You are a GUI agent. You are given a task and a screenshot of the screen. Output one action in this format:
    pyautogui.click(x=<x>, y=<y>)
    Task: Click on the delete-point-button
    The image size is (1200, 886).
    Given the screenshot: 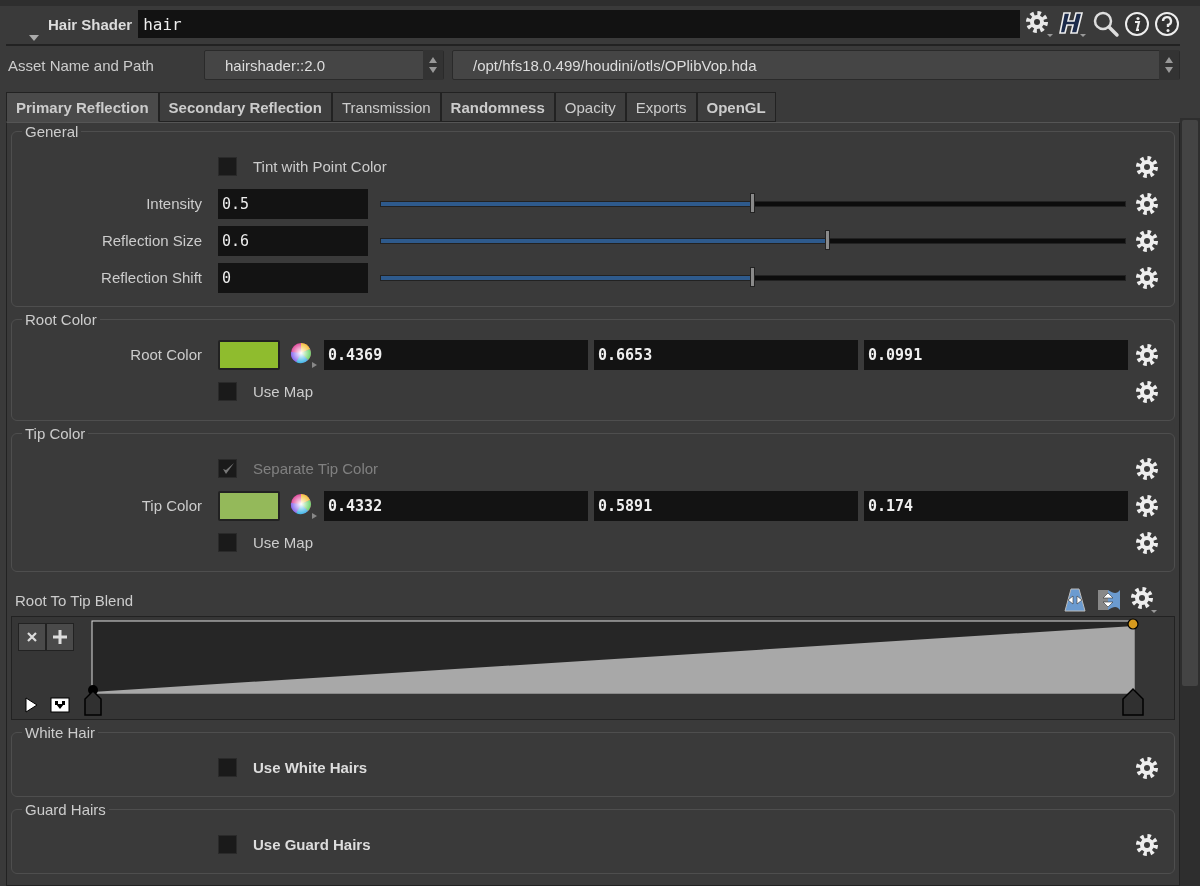 What is the action you would take?
    pyautogui.click(x=32, y=637)
    